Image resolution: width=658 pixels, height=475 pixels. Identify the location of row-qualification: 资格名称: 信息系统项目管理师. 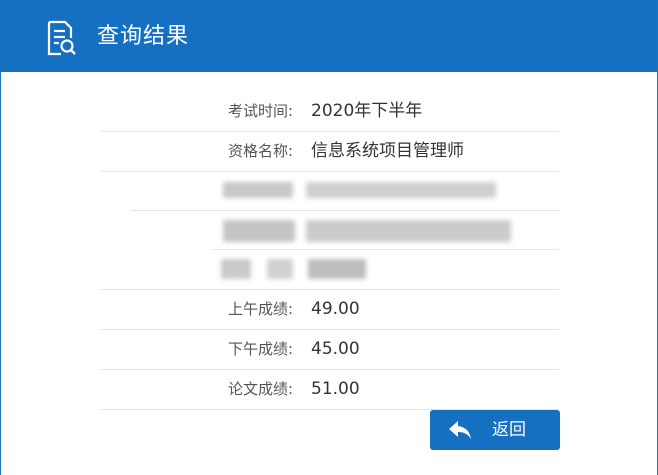
(330, 152).